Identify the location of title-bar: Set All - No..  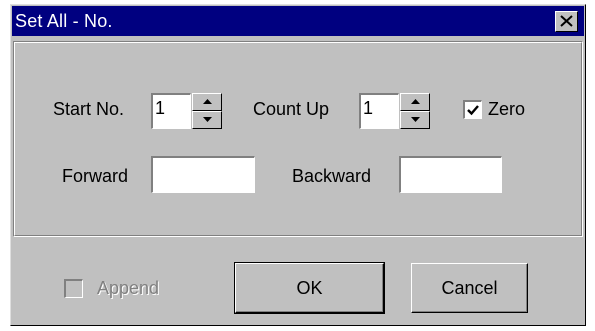
(298, 21).